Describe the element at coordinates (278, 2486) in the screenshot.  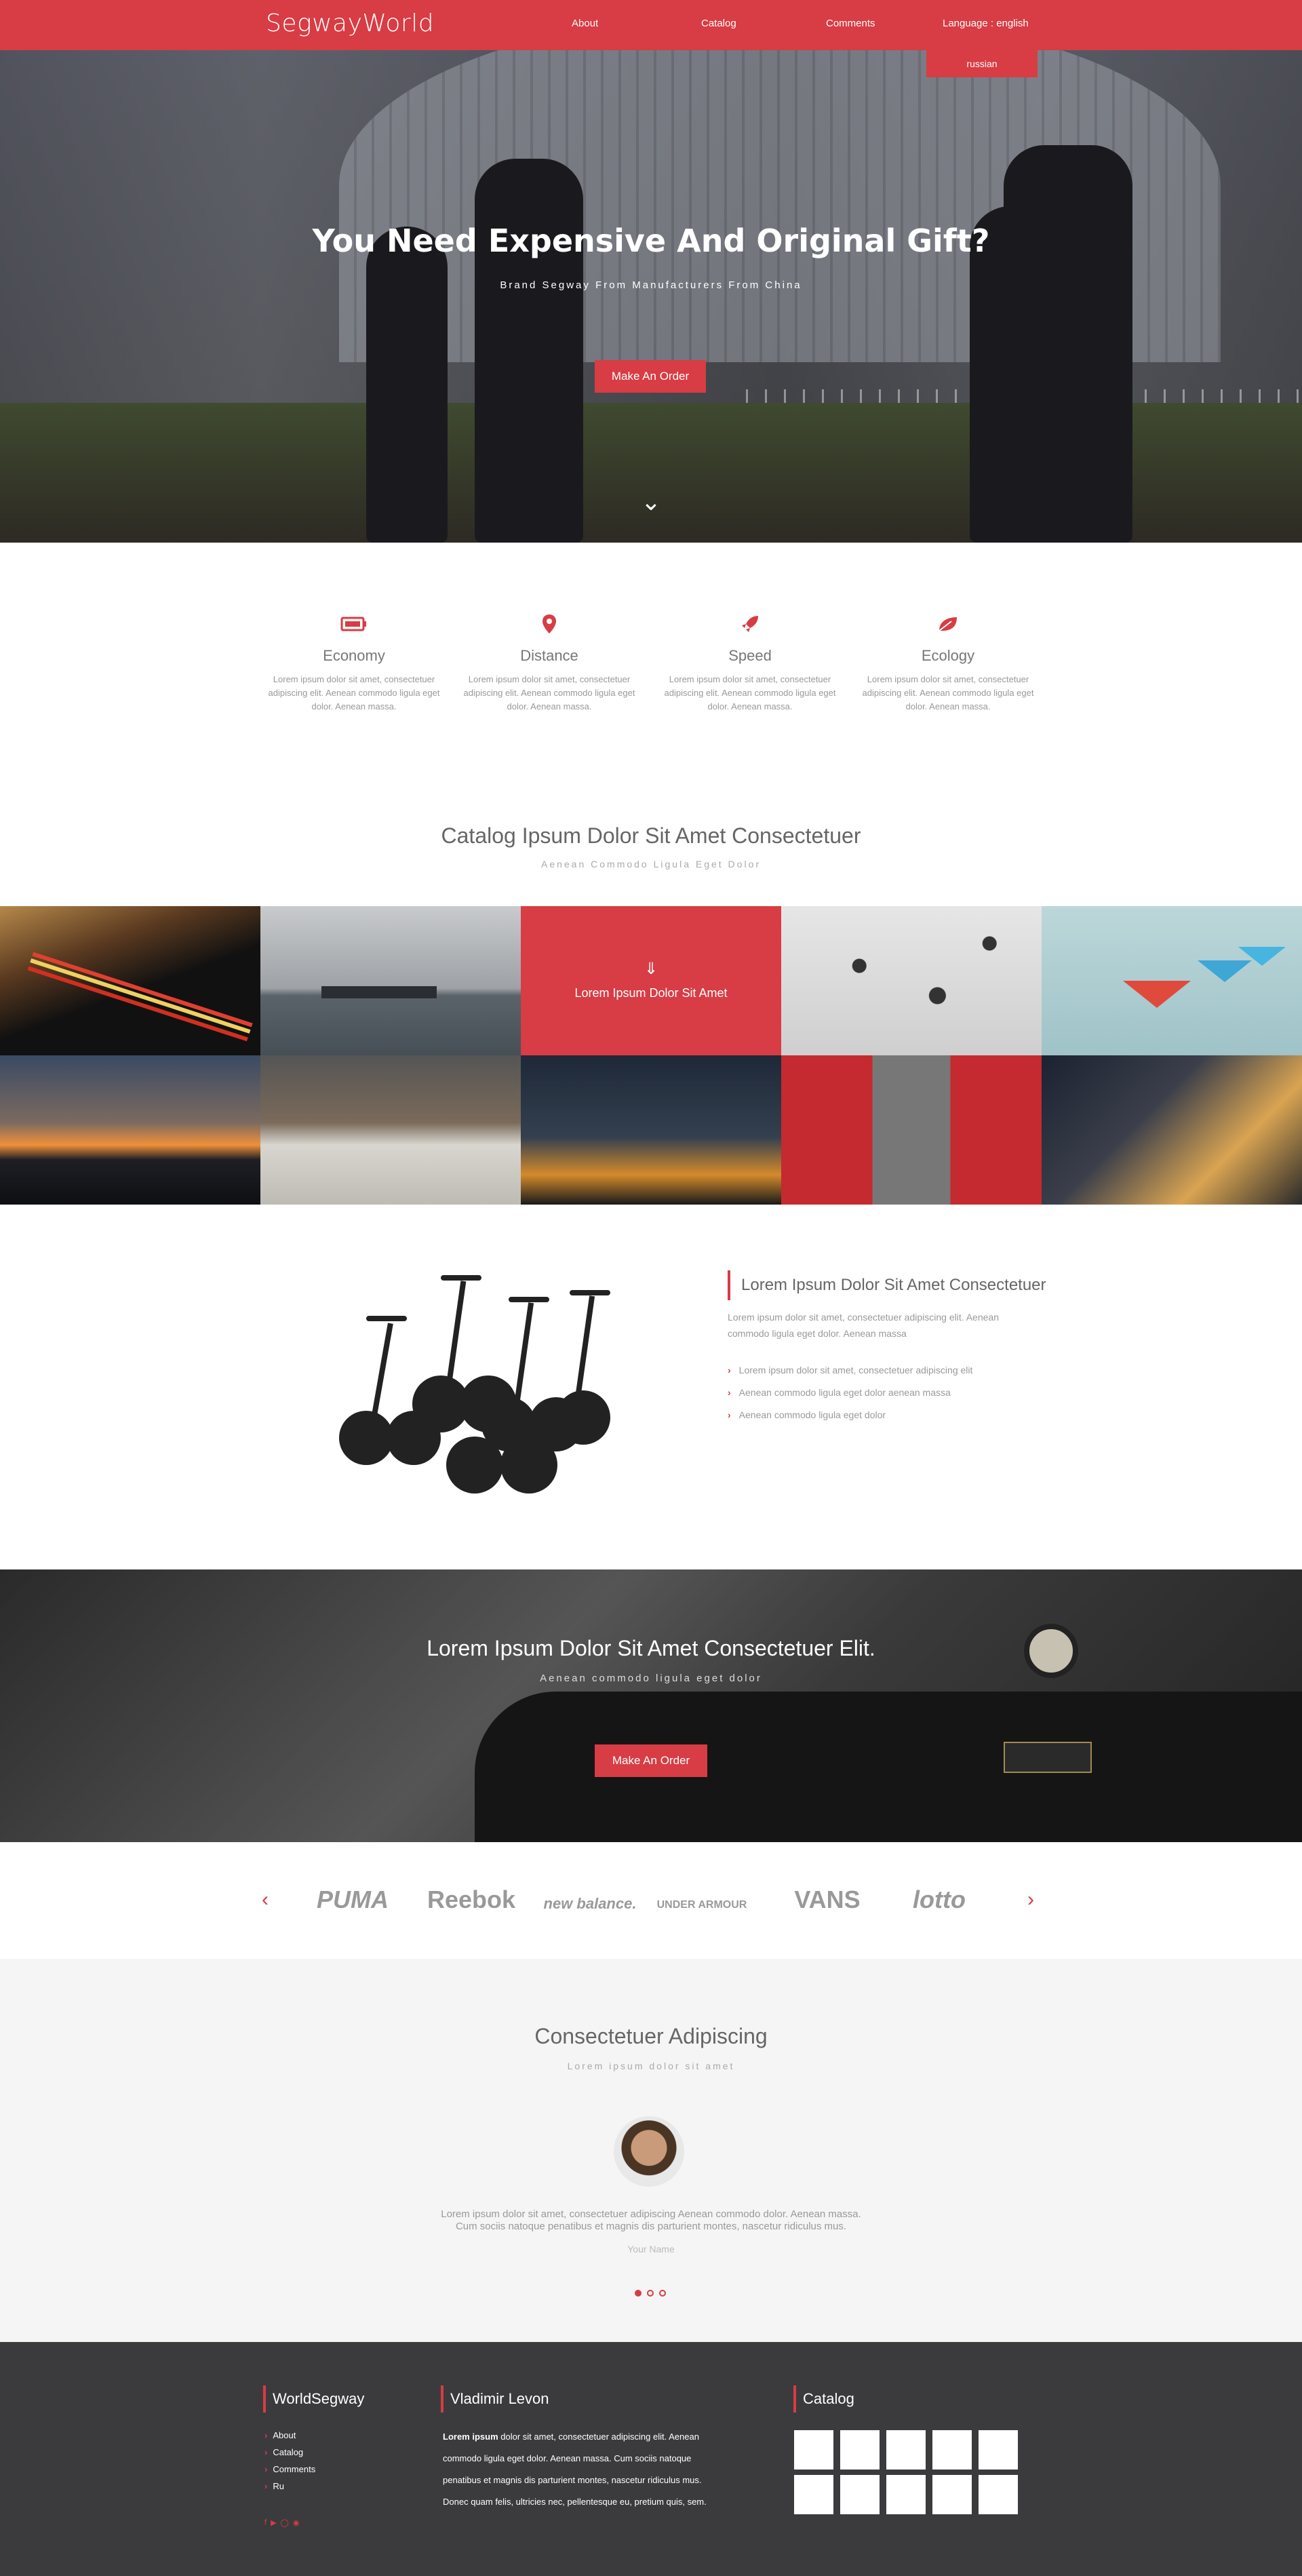
I see `footer-link-text: Ru` at that location.